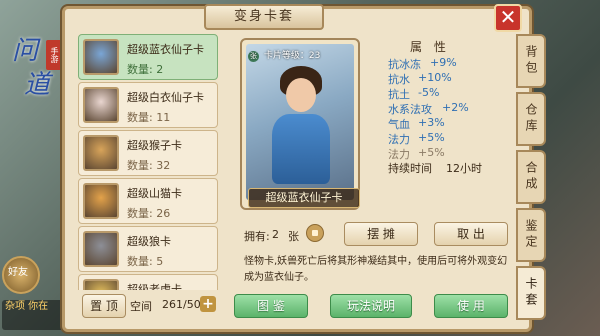 The height and width of the screenshot is (336, 600). I want to click on card-item-count: 数量: 2, so click(145, 69).